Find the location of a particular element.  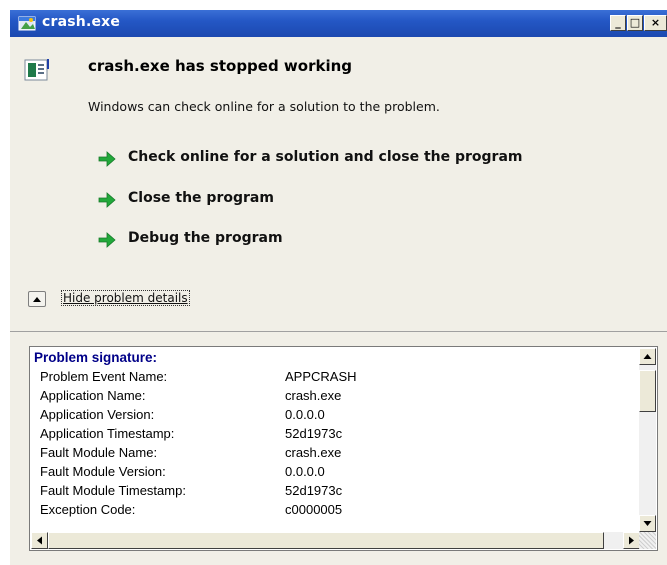

title-bar: crash.exe _ □ × is located at coordinates (338, 23).